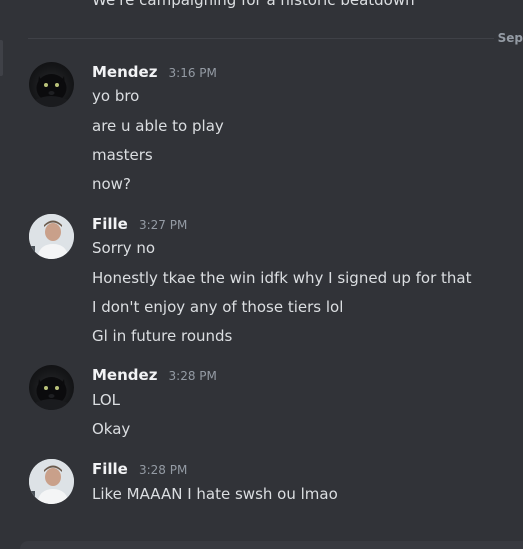 This screenshot has width=523, height=549. Describe the element at coordinates (193, 73) in the screenshot. I see `timestamp: 3:16 PM` at that location.